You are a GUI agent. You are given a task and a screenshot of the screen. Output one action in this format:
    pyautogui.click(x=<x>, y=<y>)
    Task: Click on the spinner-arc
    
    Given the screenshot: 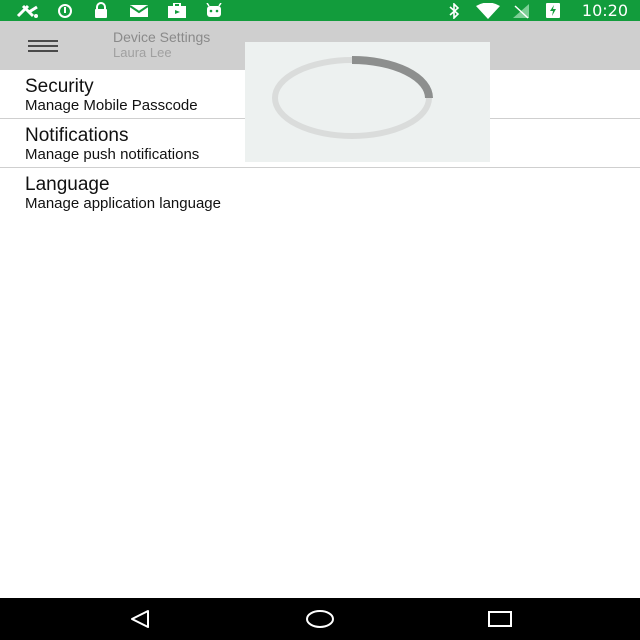 What is the action you would take?
    pyautogui.click(x=392, y=77)
    